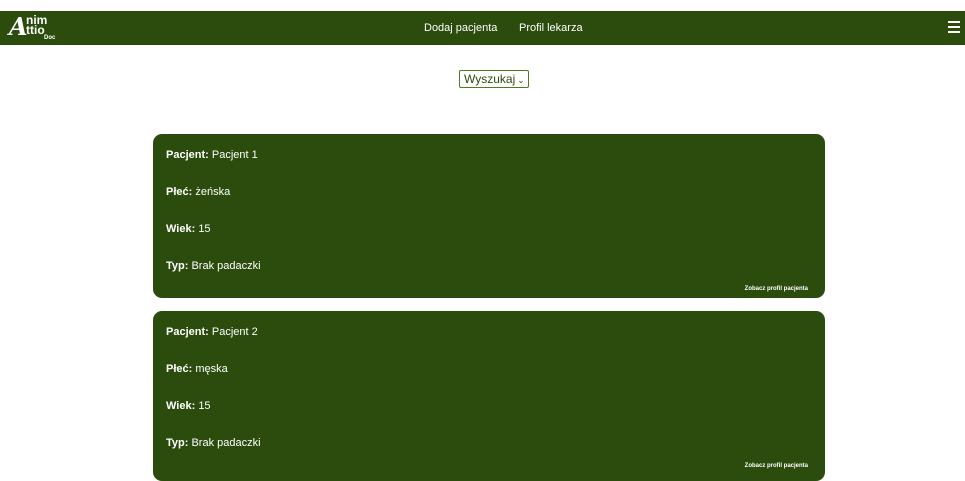  I want to click on search-dropdown-label: Wyszukaj, so click(490, 79).